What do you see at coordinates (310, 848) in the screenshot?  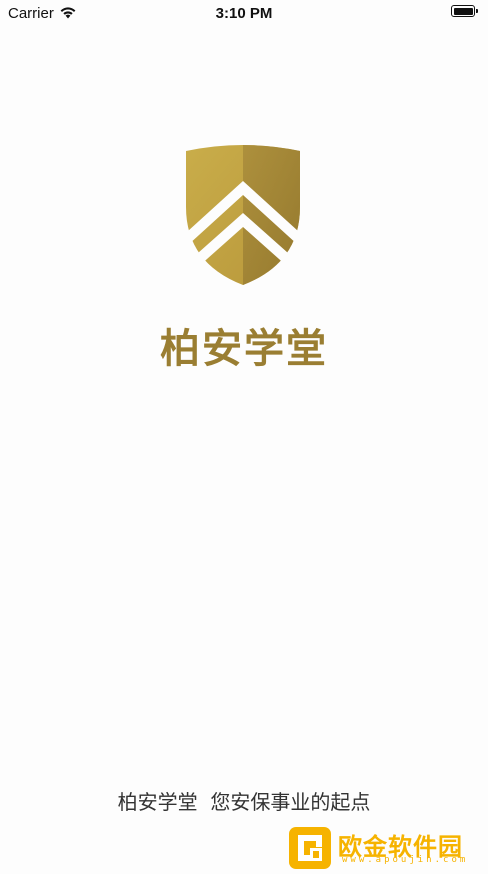 I see `watermark-logo-icon` at bounding box center [310, 848].